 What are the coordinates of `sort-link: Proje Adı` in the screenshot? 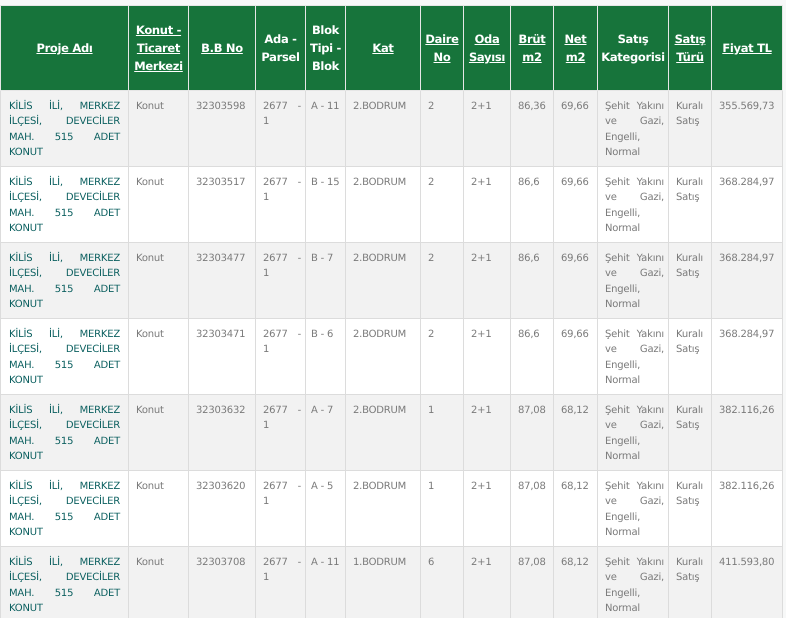 It's located at (64, 48).